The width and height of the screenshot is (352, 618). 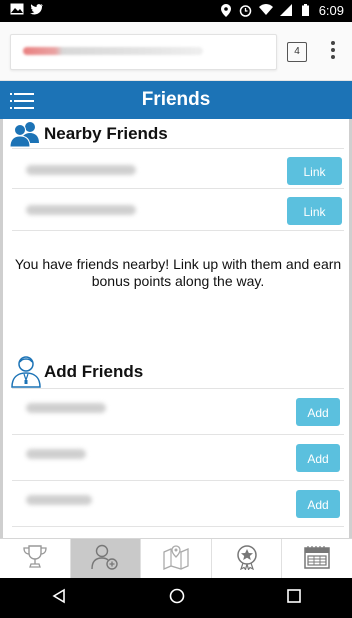 I want to click on address-bar, so click(x=143, y=52).